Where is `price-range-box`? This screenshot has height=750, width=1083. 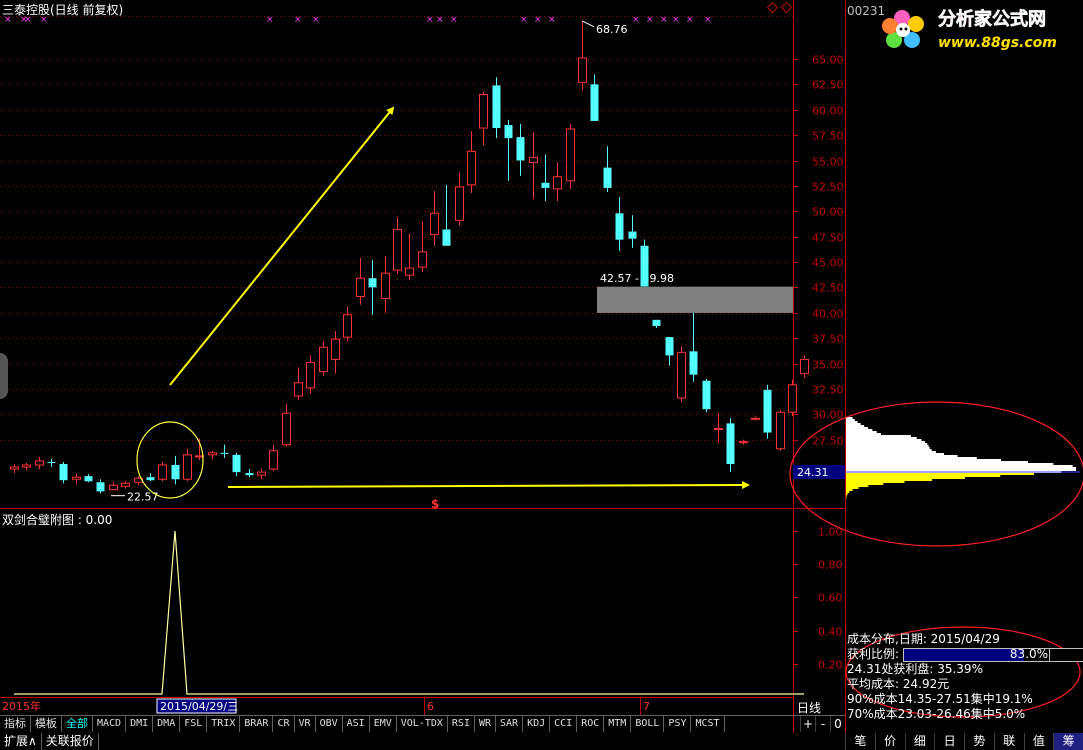 price-range-box is located at coordinates (695, 299).